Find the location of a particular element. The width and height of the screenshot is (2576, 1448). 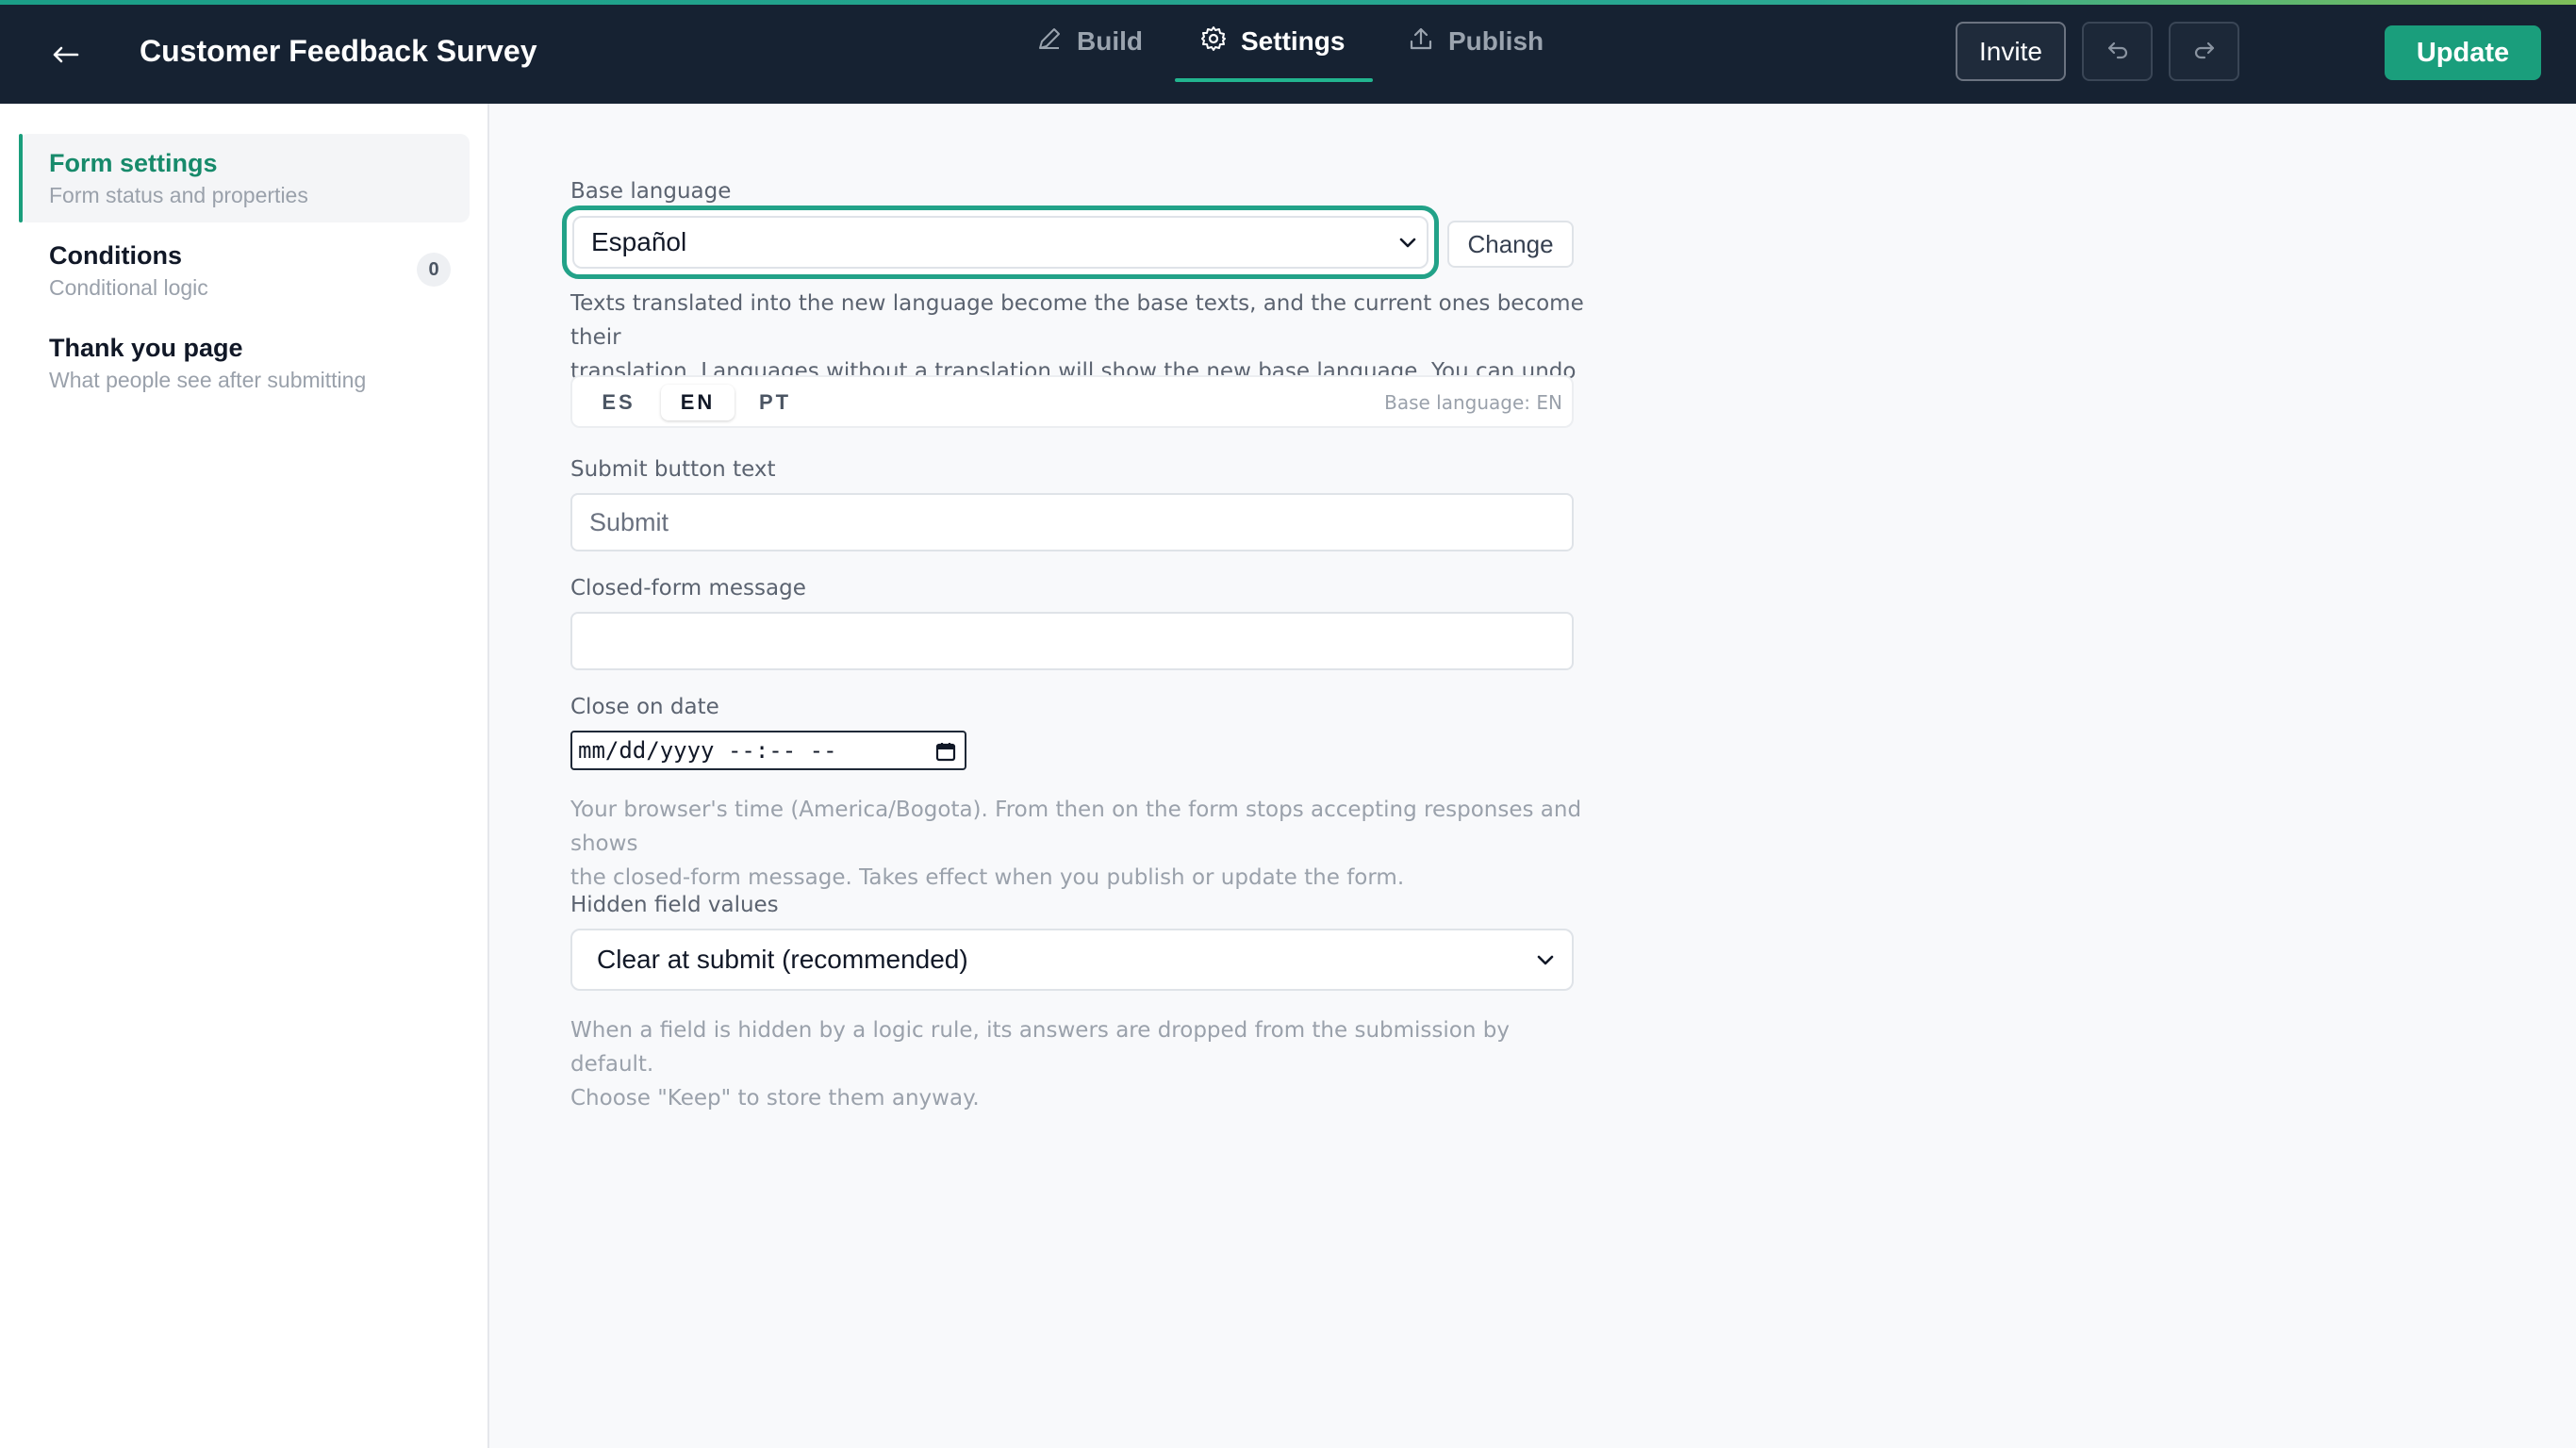

sidebar-item-sub: Conditional logic is located at coordinates (128, 287).